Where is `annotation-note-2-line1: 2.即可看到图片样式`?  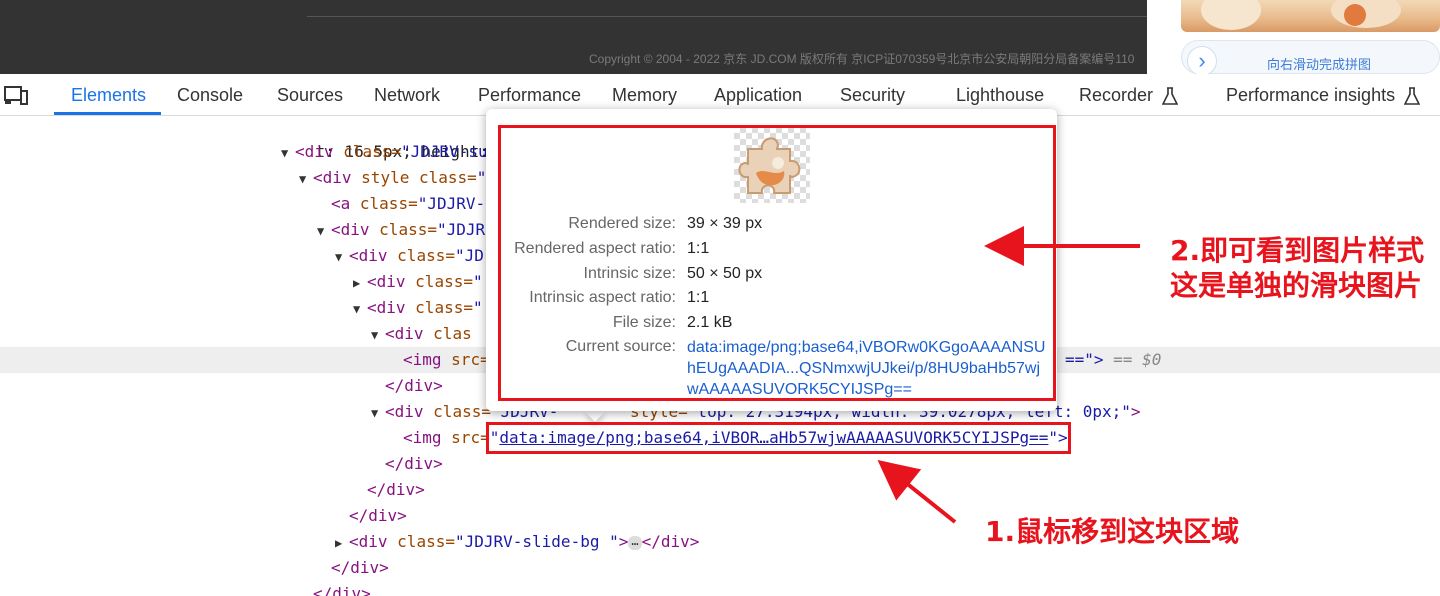
annotation-note-2-line1: 2.即可看到图片样式 is located at coordinates (1297, 250).